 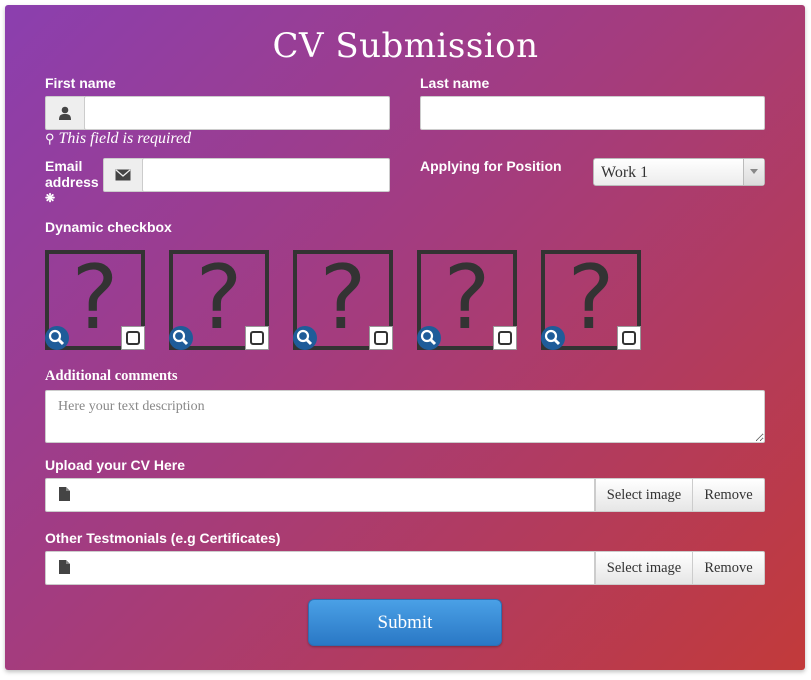 I want to click on first-name-hint-text: This field is required, so click(x=125, y=138).